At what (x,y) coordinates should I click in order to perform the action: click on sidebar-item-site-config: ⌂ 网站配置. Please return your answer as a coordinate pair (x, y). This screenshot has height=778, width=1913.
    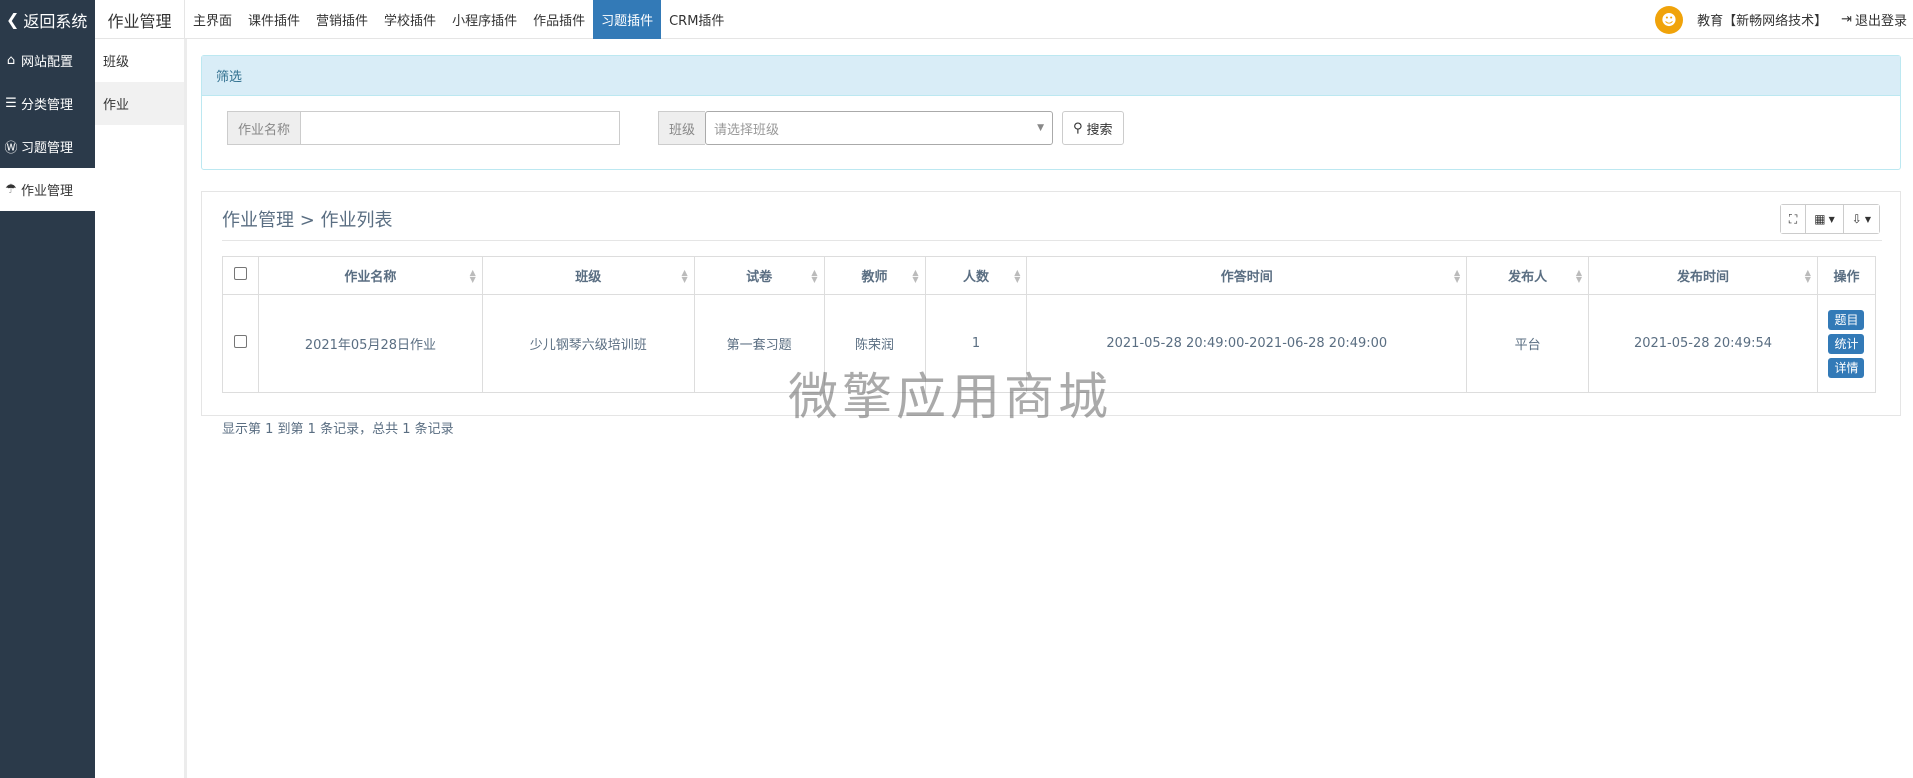
    Looking at the image, I should click on (47, 60).